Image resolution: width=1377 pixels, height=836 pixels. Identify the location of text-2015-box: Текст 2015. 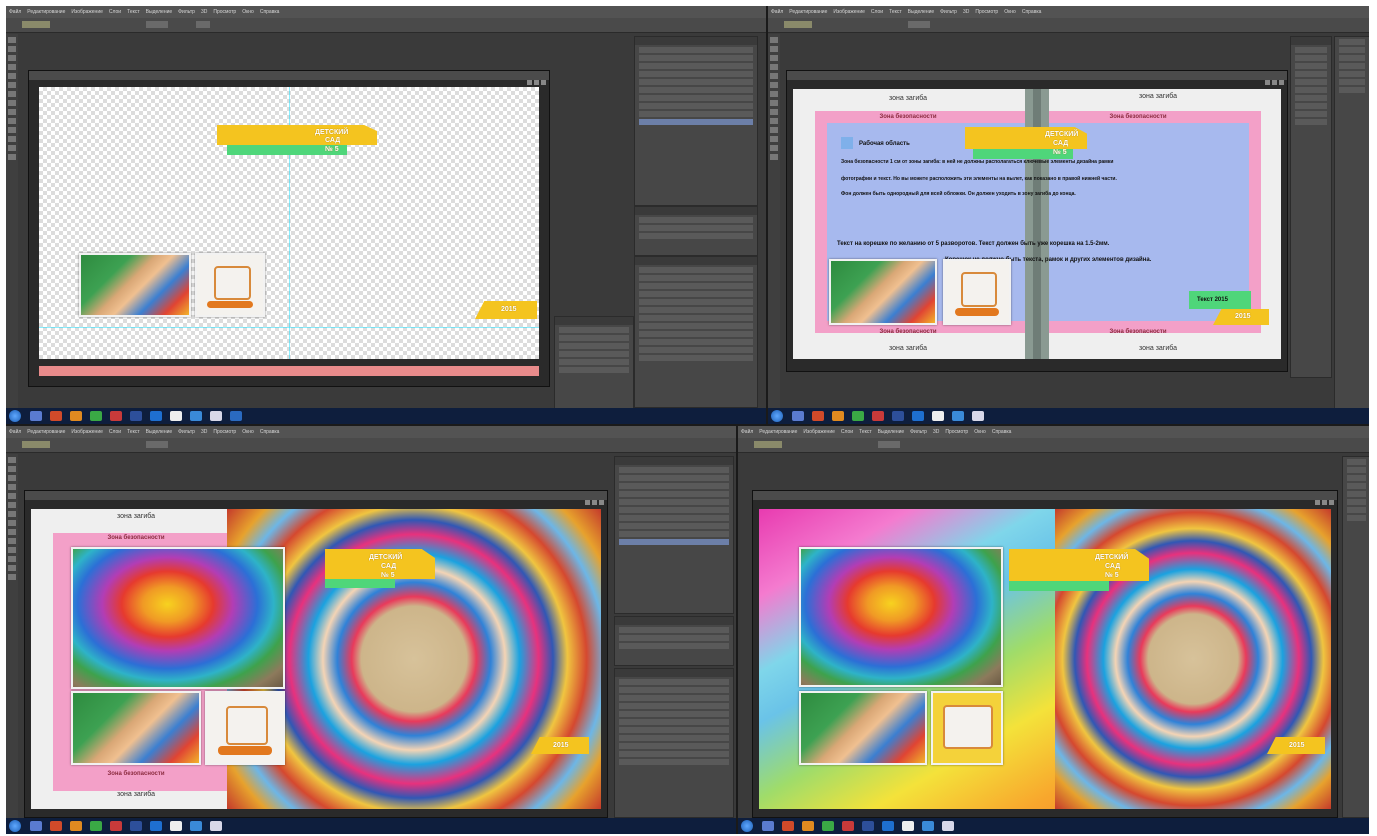
(1220, 300).